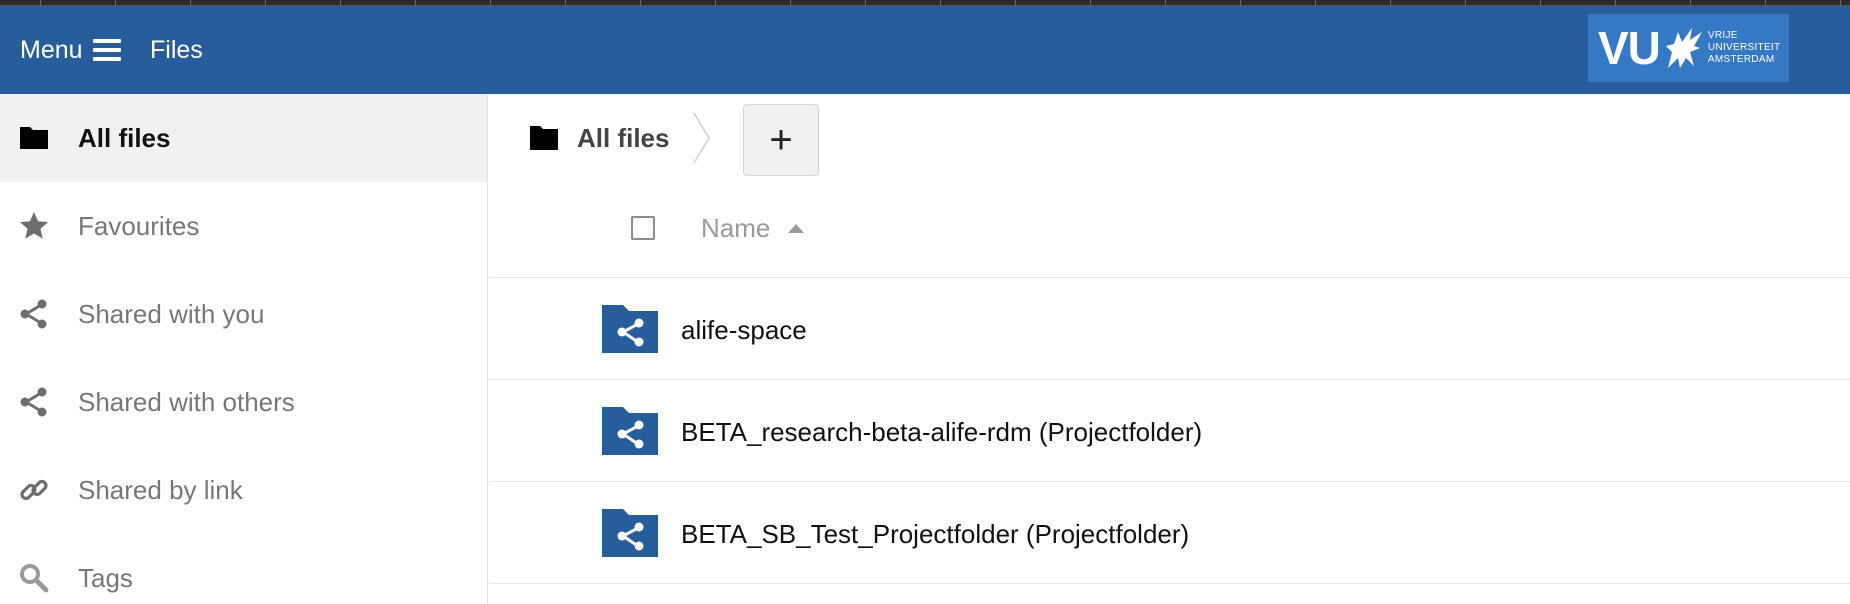 The height and width of the screenshot is (604, 1850). What do you see at coordinates (34, 225) in the screenshot?
I see `star-icon` at bounding box center [34, 225].